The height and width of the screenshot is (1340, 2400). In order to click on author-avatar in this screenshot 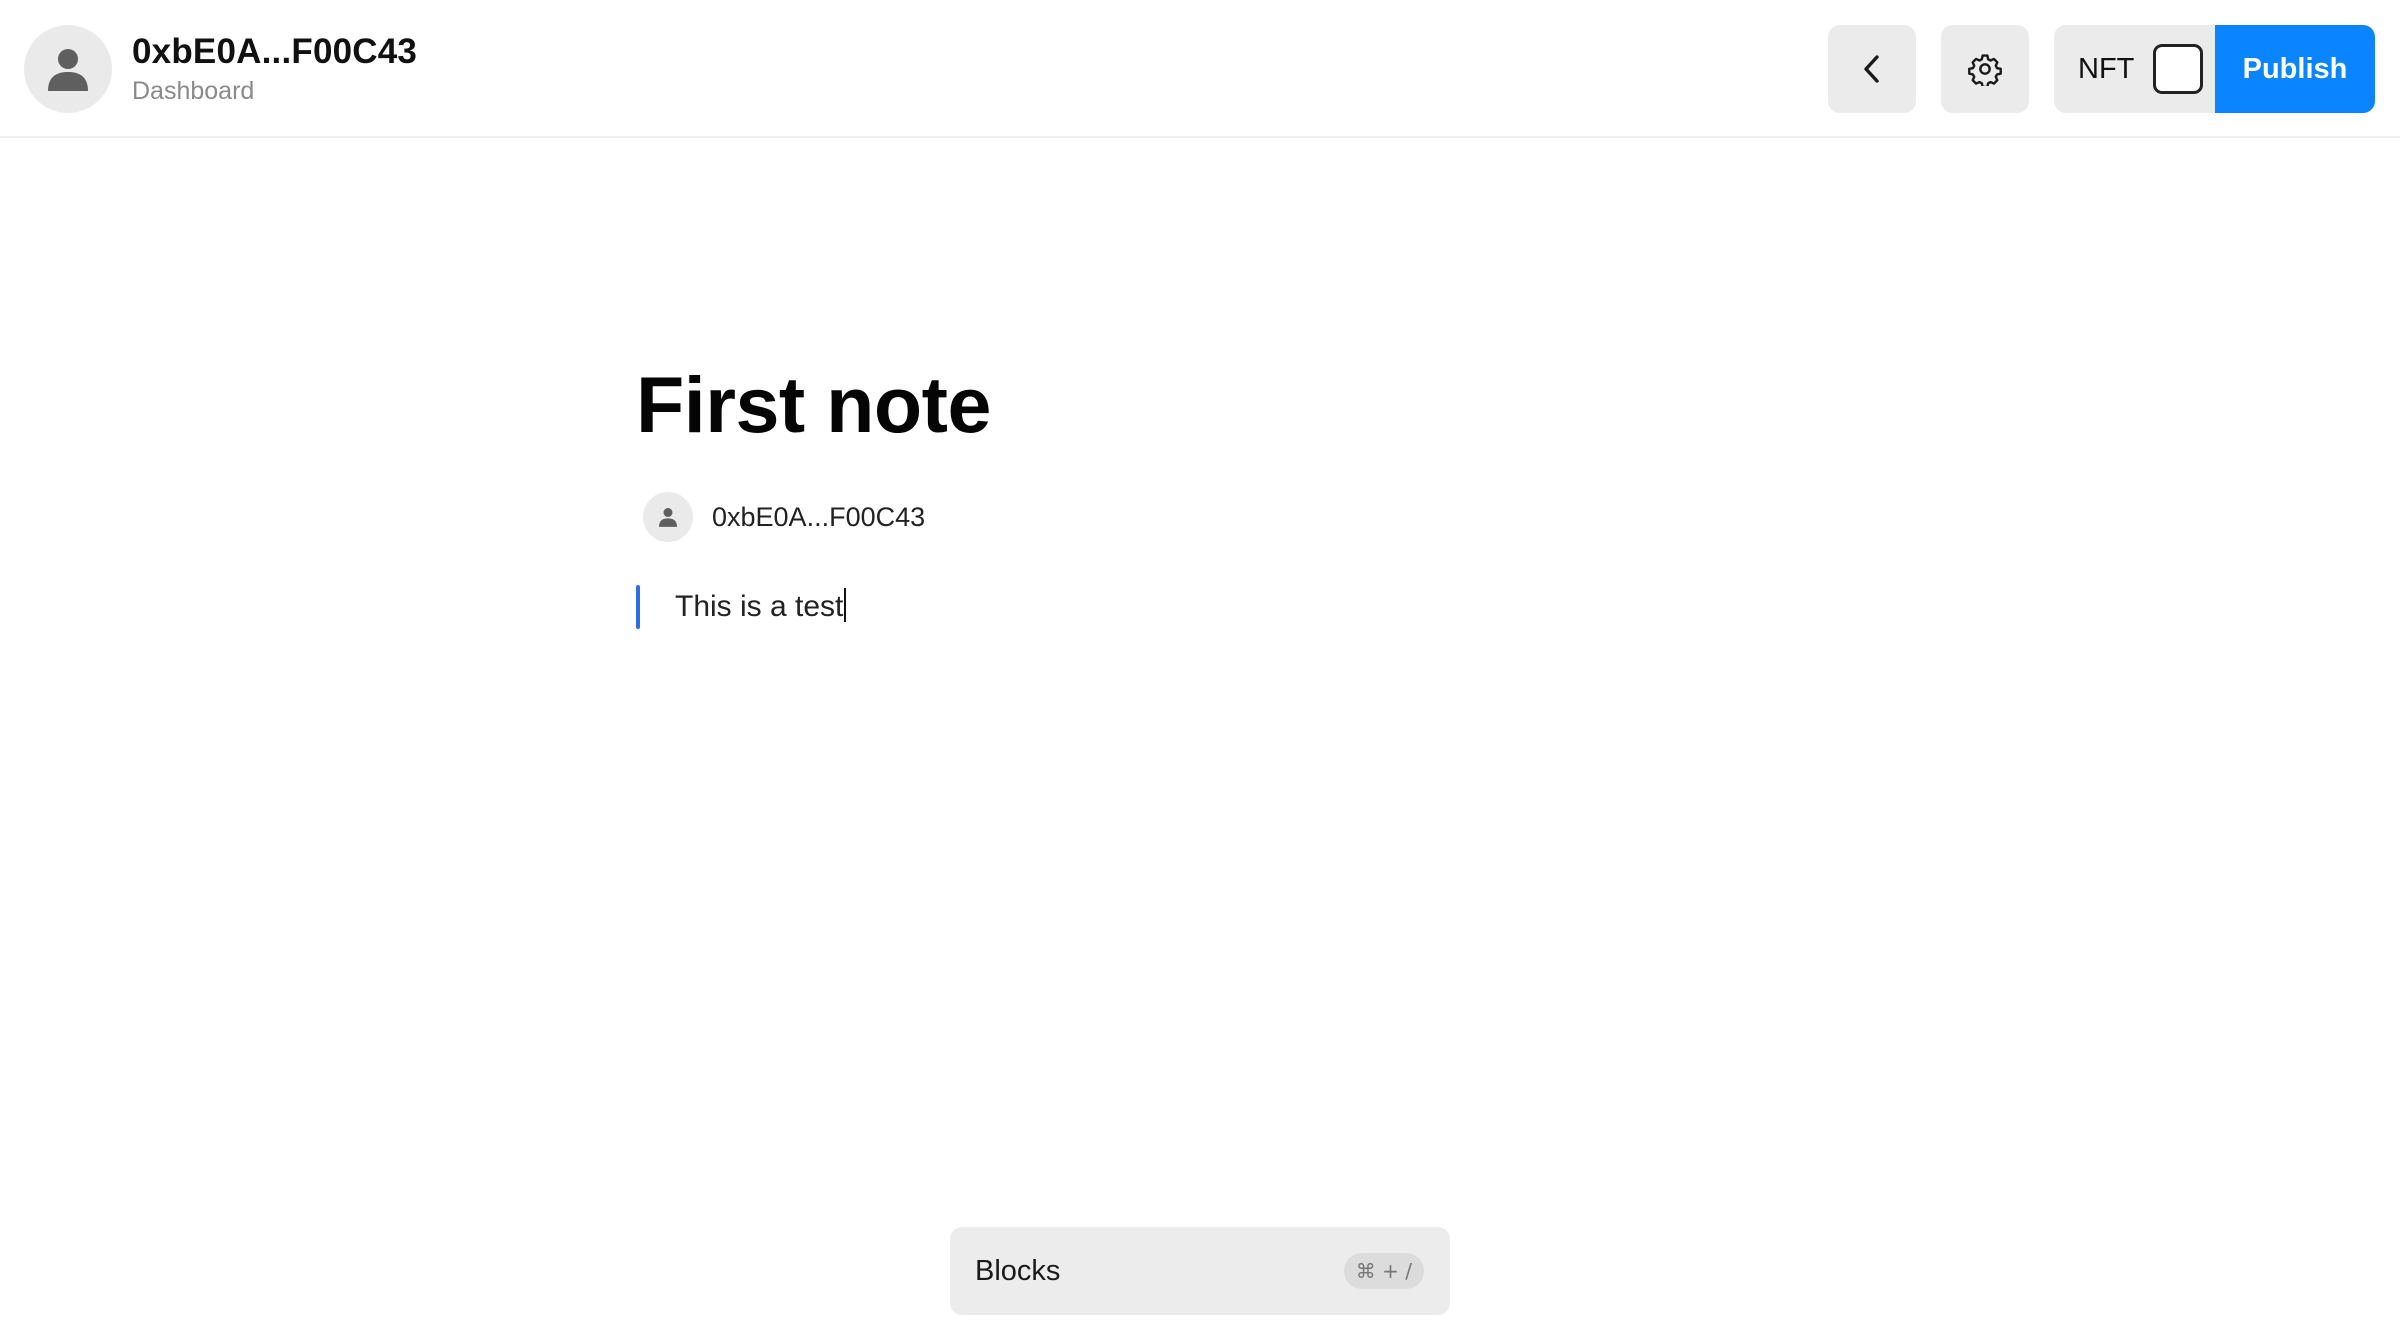, I will do `click(668, 517)`.